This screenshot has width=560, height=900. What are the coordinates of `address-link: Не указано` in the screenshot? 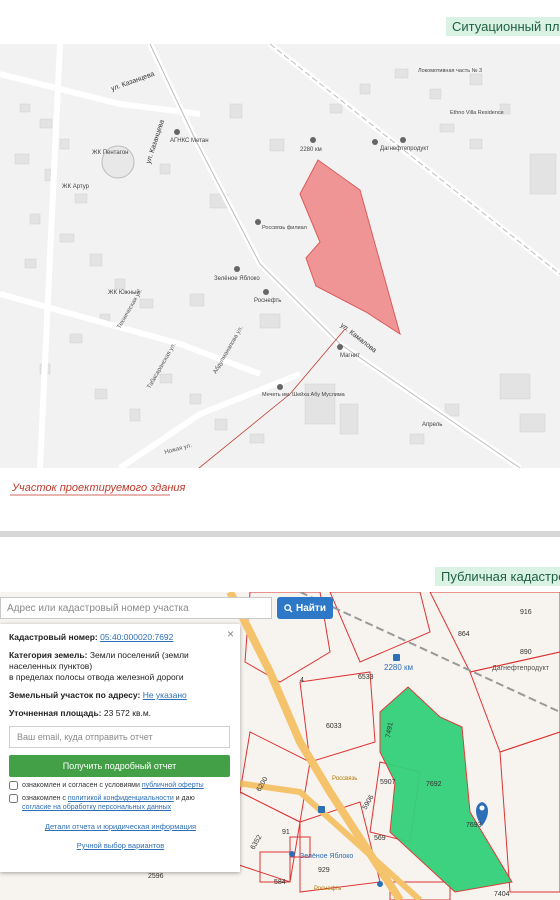 It's located at (165, 695).